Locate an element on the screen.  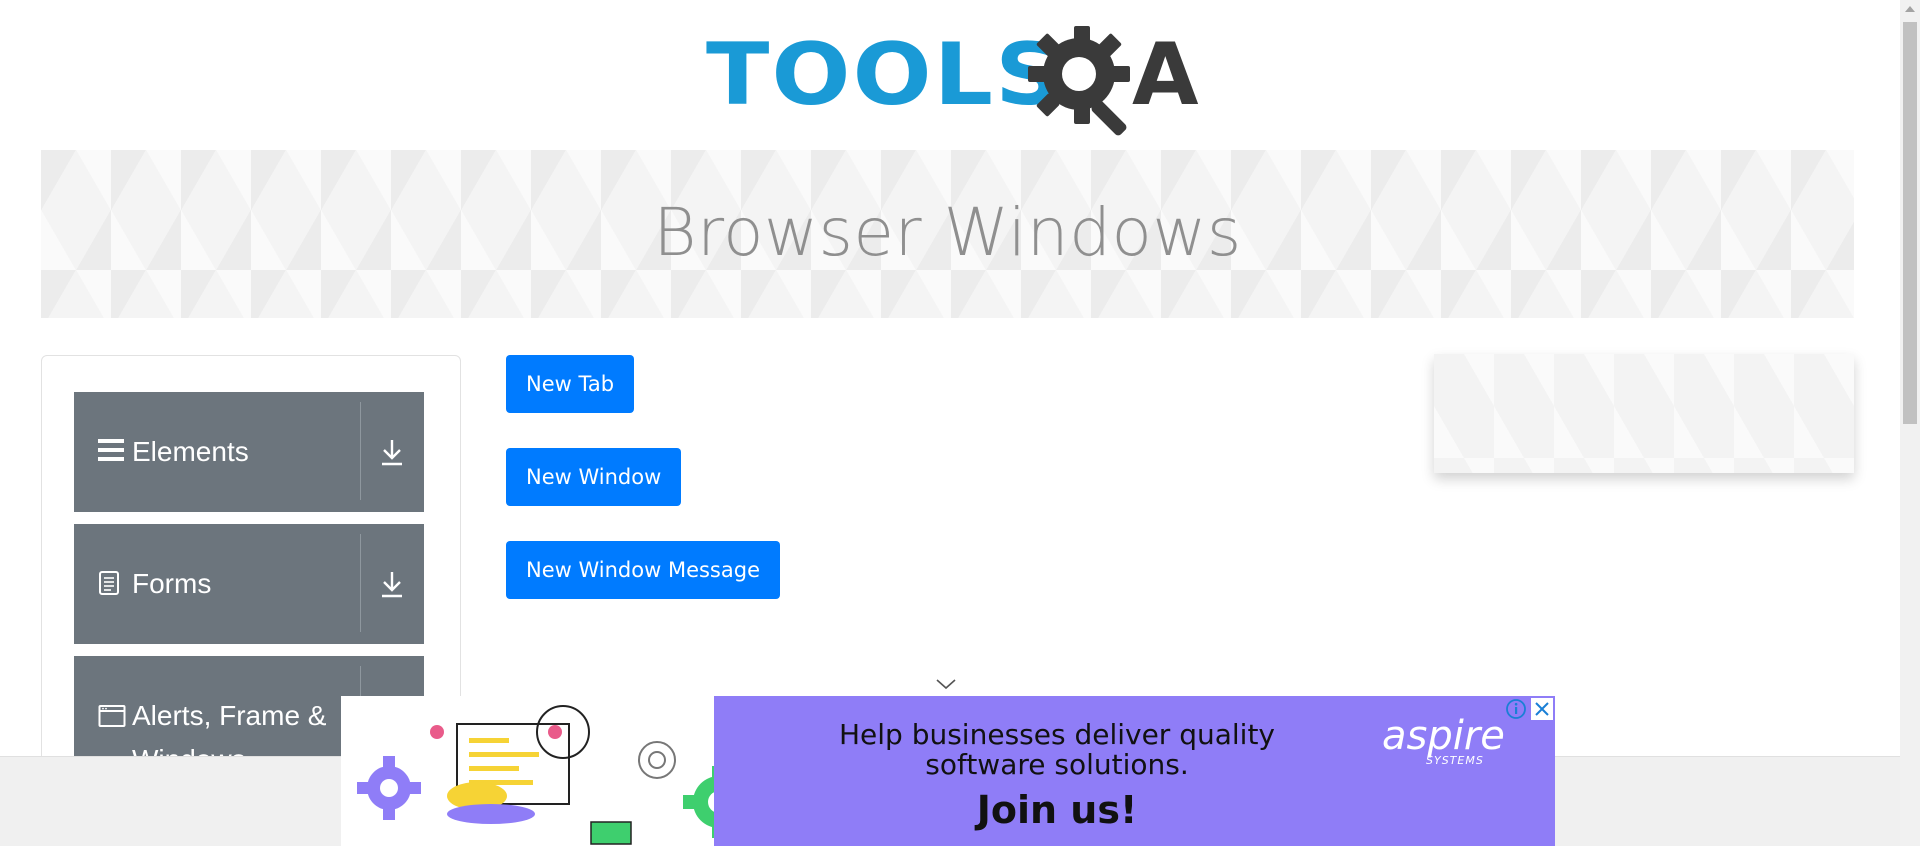
hamburger-icon is located at coordinates (111, 450).